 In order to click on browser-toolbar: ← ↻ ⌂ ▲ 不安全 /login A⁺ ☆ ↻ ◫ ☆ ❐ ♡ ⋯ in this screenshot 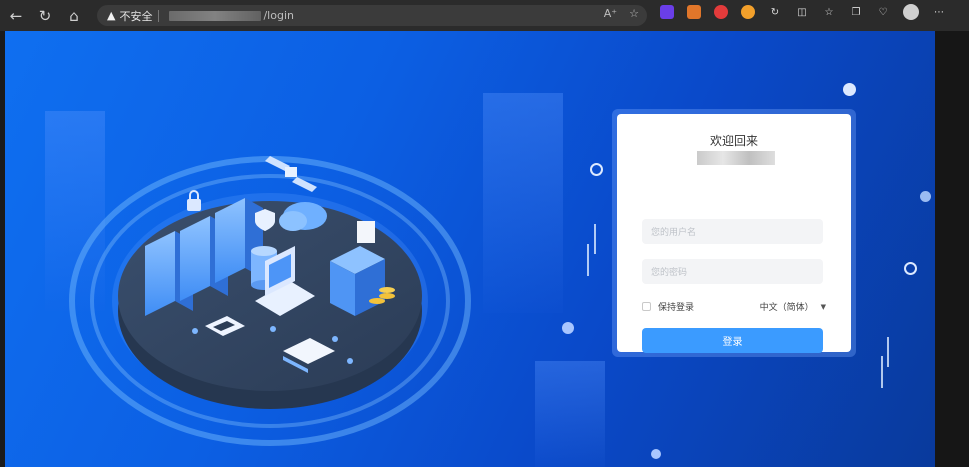, I will do `click(484, 15)`.